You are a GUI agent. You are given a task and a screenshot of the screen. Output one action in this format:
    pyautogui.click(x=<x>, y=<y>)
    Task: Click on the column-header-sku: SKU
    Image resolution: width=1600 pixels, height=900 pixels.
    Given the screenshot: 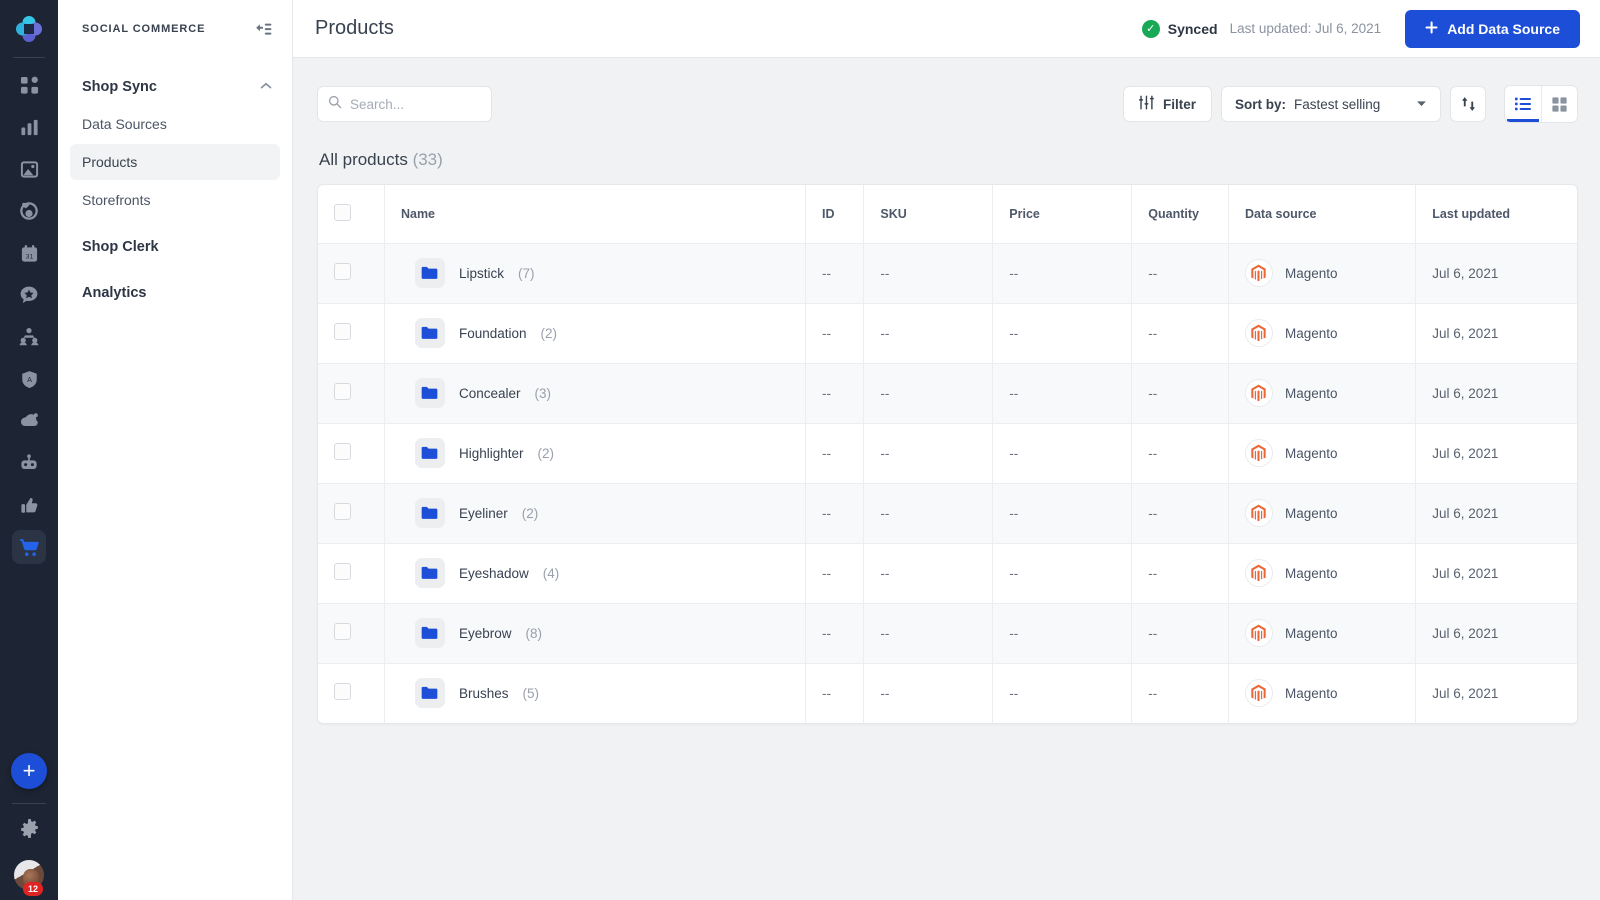 What is the action you would take?
    pyautogui.click(x=928, y=214)
    